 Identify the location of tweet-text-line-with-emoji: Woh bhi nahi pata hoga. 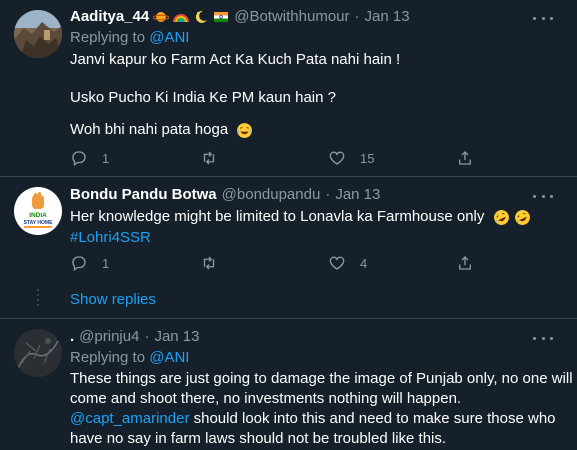
(161, 130).